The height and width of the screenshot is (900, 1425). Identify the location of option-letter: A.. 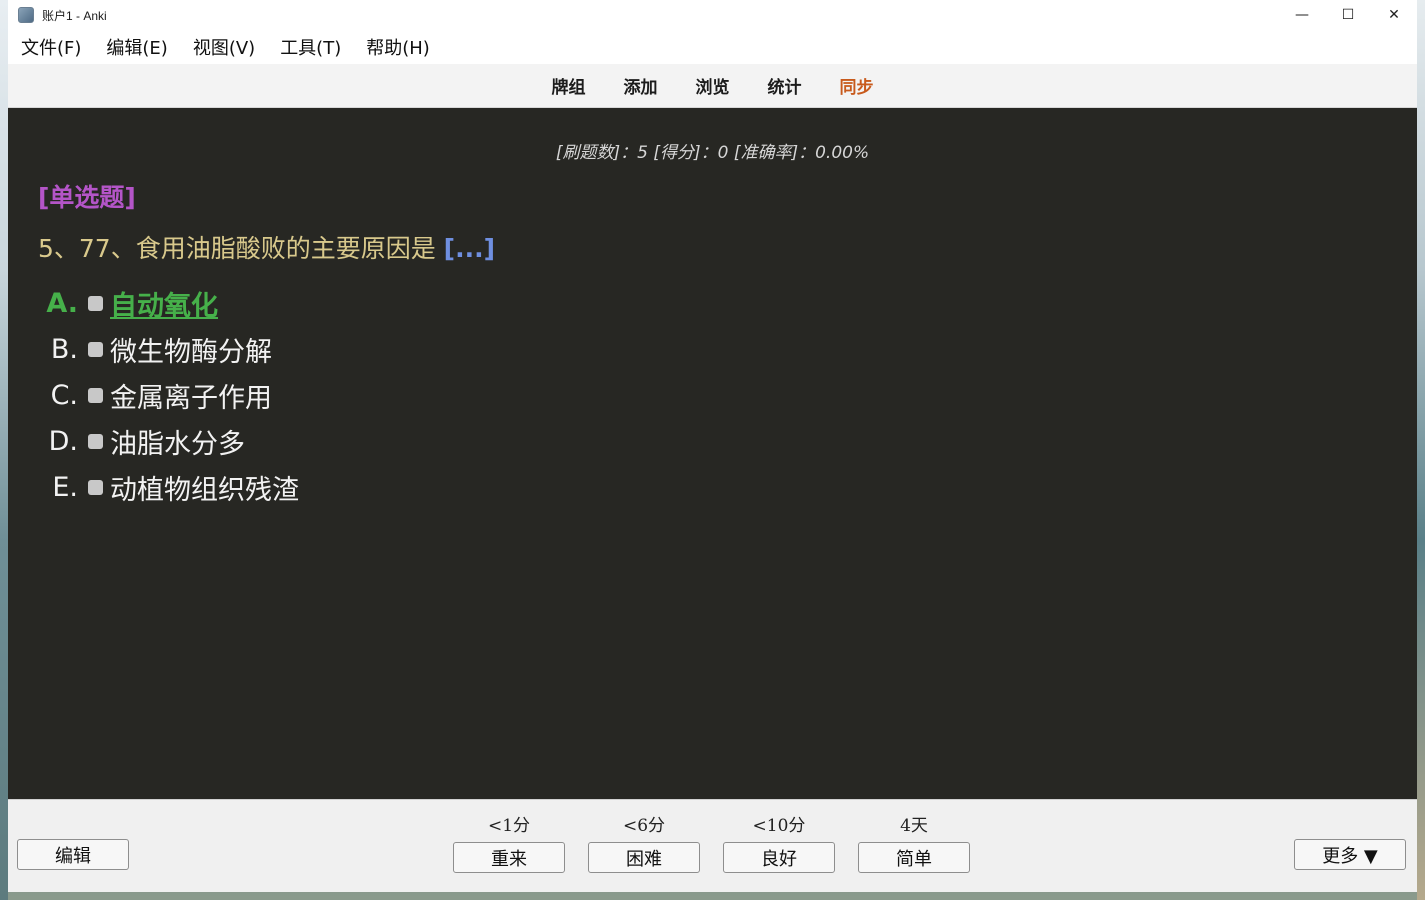
(62, 303).